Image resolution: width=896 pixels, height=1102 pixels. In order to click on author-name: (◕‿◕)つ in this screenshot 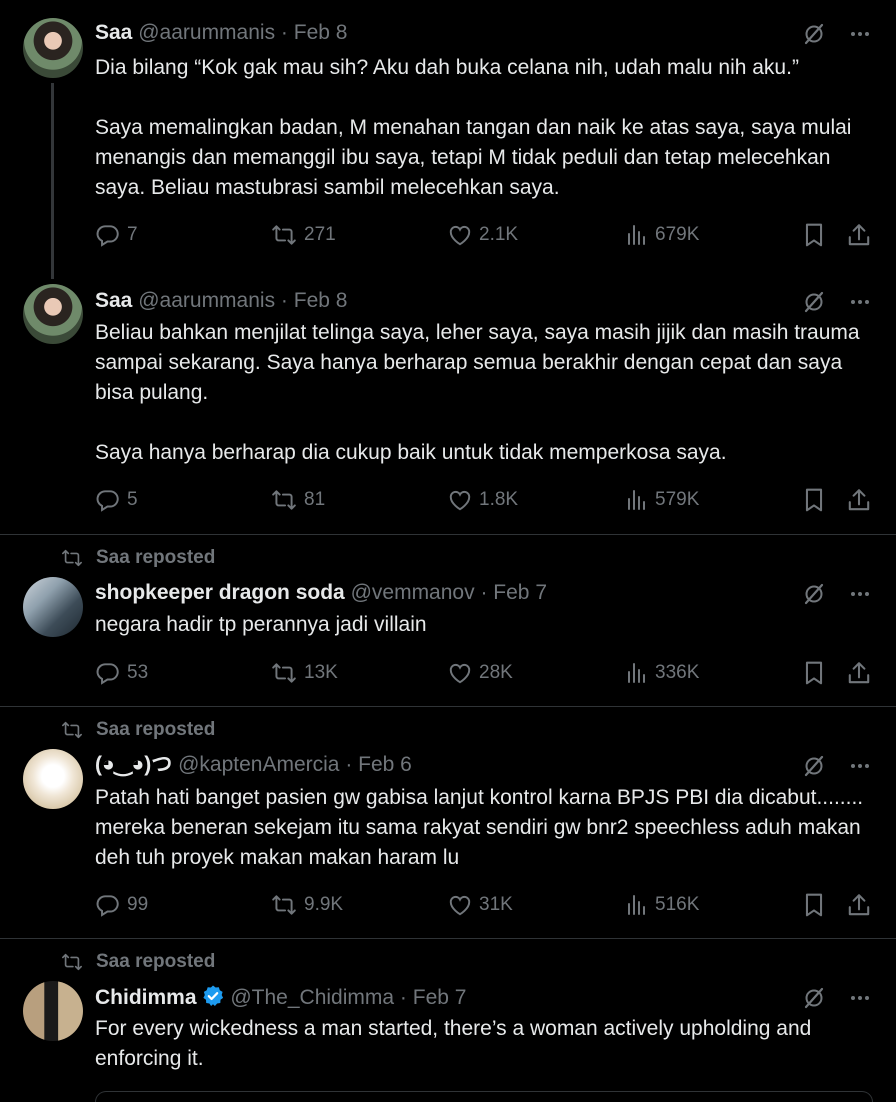, I will do `click(133, 764)`.